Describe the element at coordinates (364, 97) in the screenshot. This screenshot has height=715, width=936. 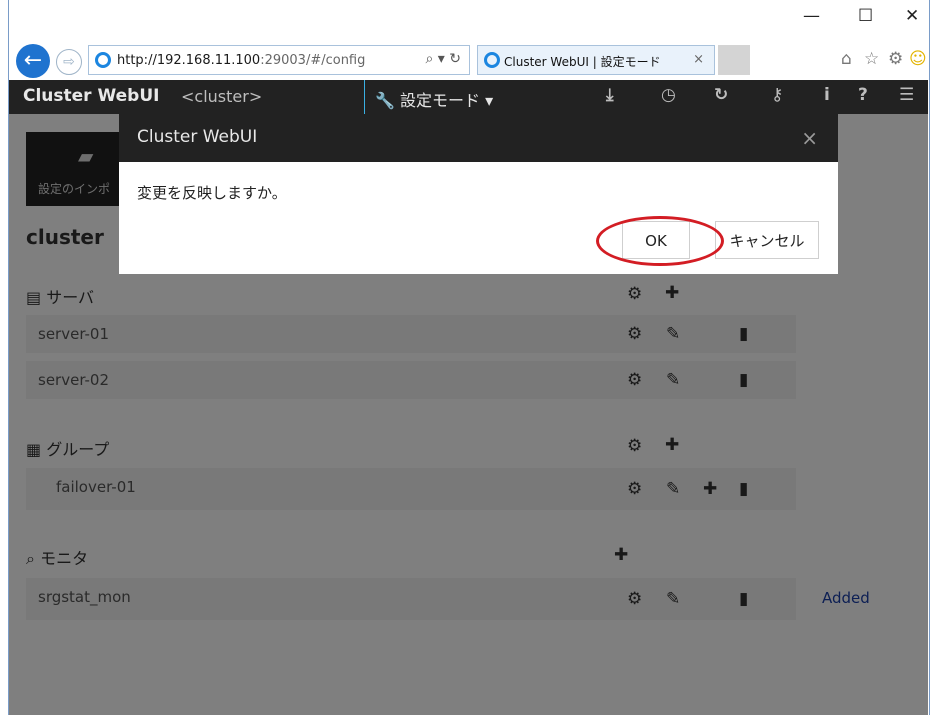
I see `nav-divider` at that location.